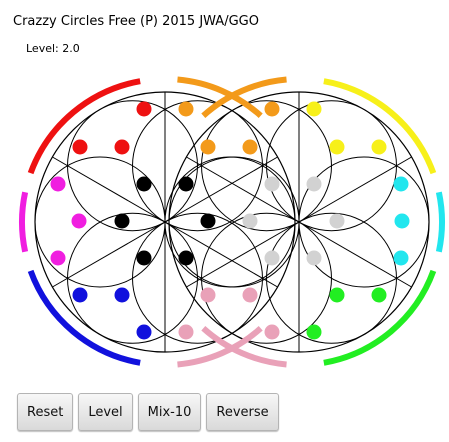 The width and height of the screenshot is (449, 442). I want to click on level-button: Level, so click(105, 412).